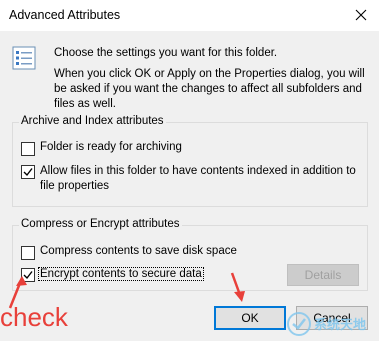 This screenshot has height=341, width=379. What do you see at coordinates (100, 224) in the screenshot?
I see `compress-encrypt-legend: Compress or Encrypt attributes` at bounding box center [100, 224].